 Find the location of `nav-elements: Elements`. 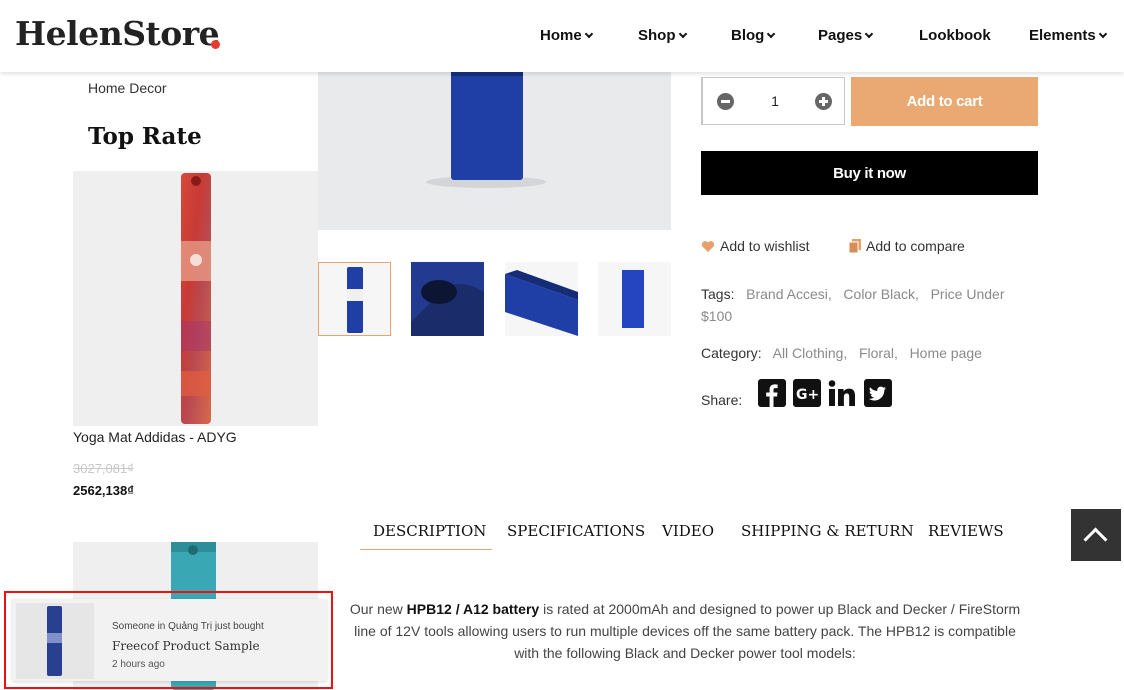

nav-elements: Elements is located at coordinates (1068, 36).